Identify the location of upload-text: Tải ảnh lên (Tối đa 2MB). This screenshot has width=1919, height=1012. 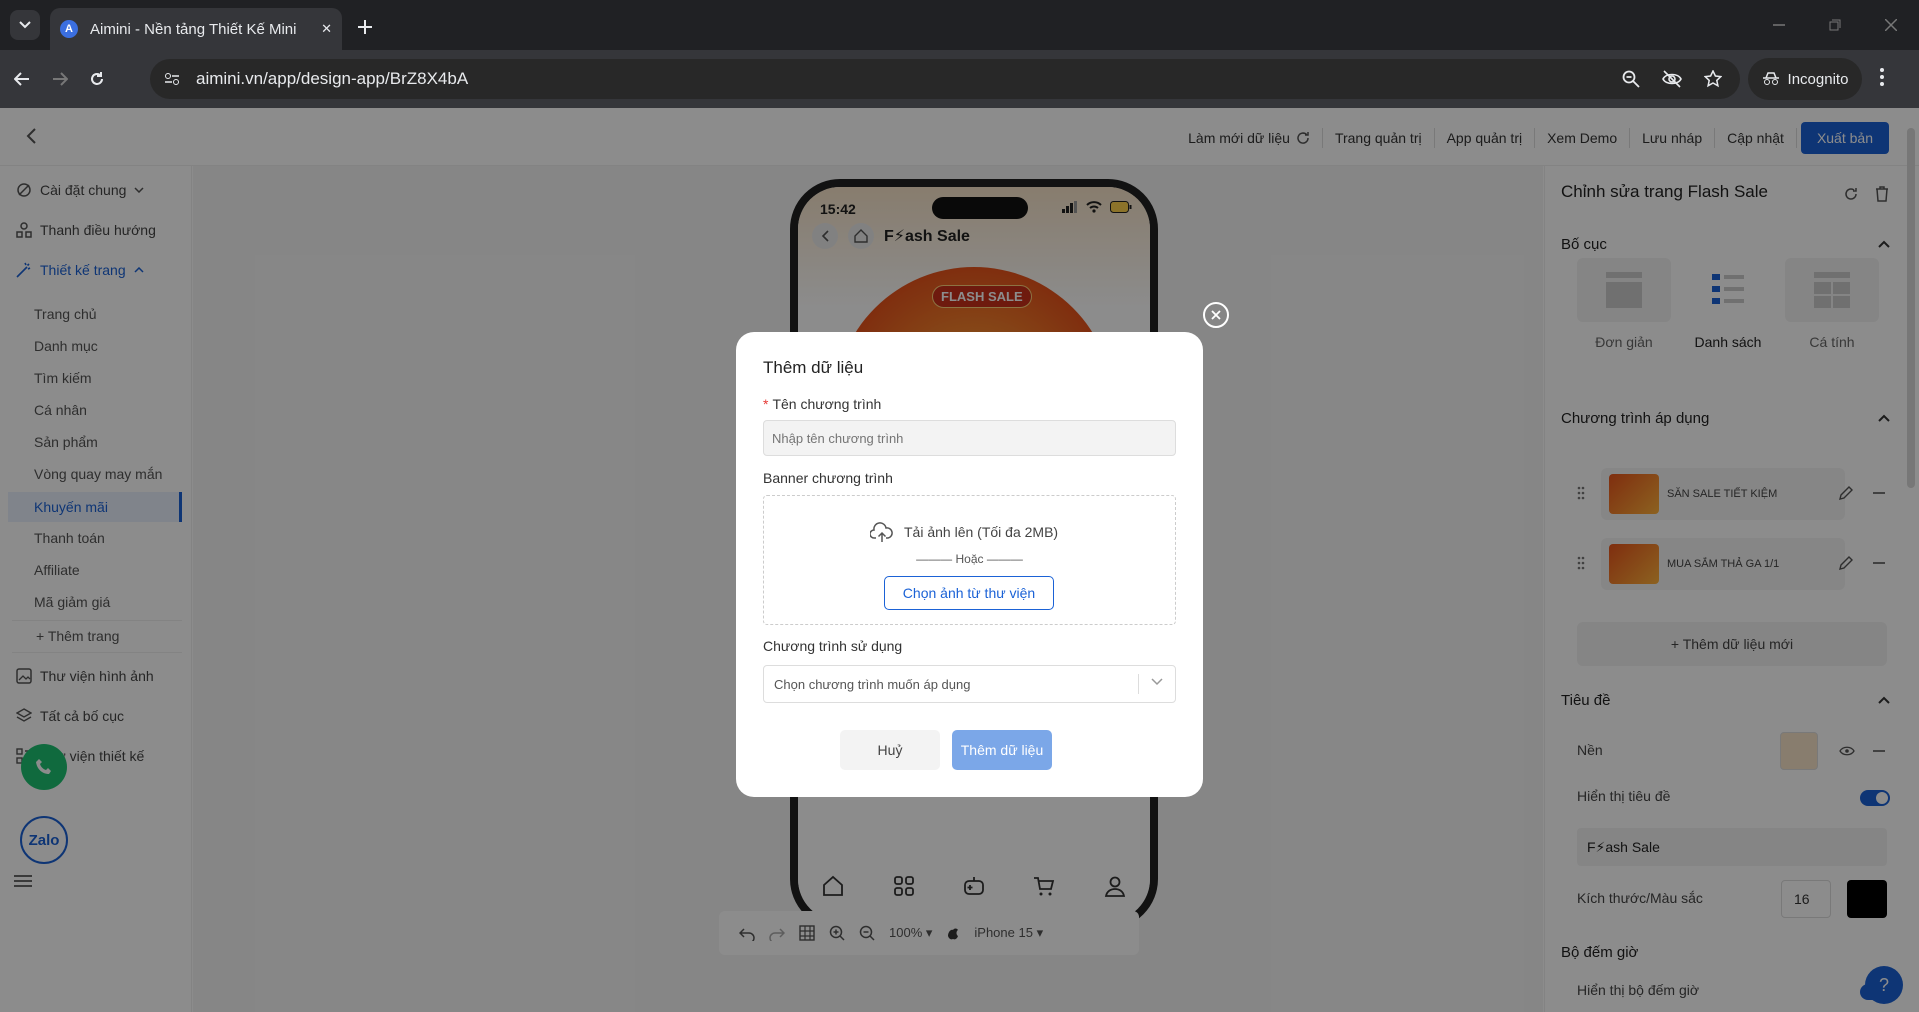
(981, 532).